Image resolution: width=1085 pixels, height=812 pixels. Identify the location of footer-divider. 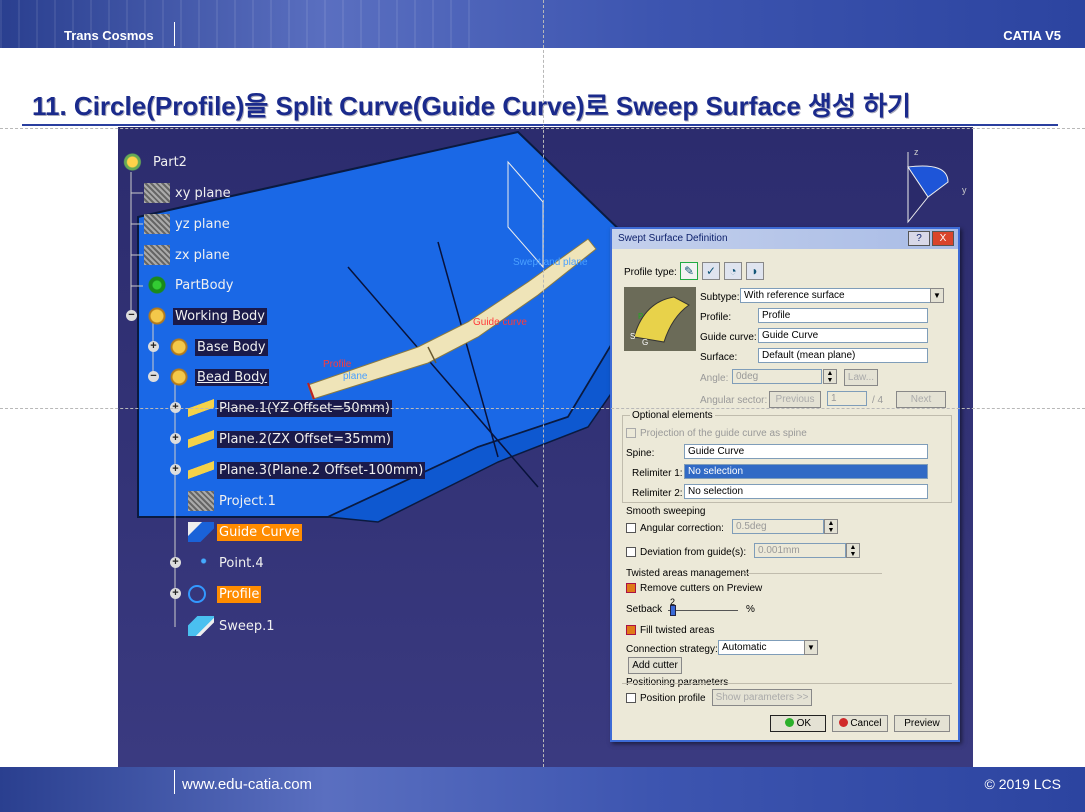
(174, 782).